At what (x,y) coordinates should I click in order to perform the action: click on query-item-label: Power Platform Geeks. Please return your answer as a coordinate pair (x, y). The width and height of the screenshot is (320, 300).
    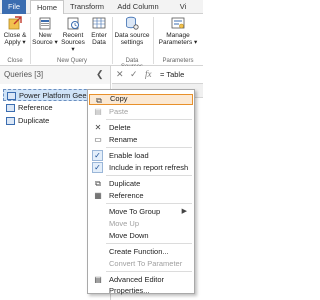
    Looking at the image, I should click on (57, 95).